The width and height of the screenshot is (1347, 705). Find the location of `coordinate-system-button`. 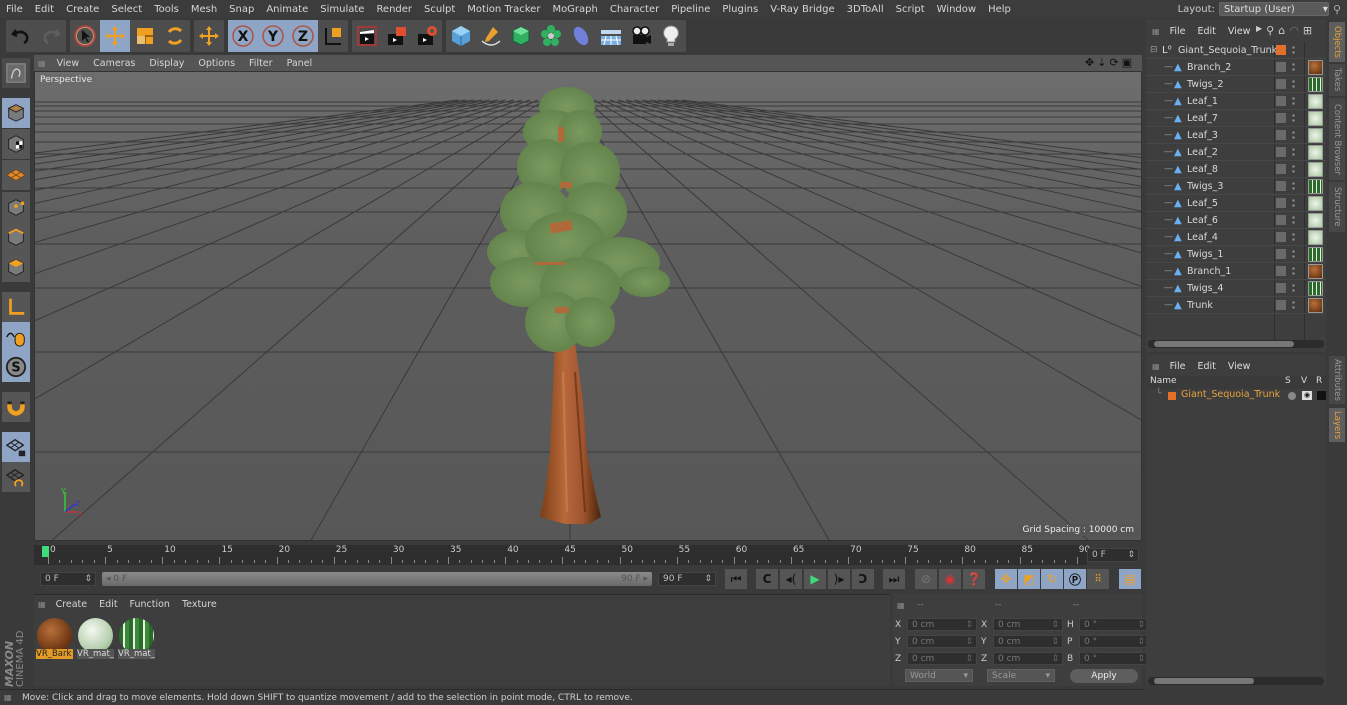

coordinate-system-button is located at coordinates (333, 36).